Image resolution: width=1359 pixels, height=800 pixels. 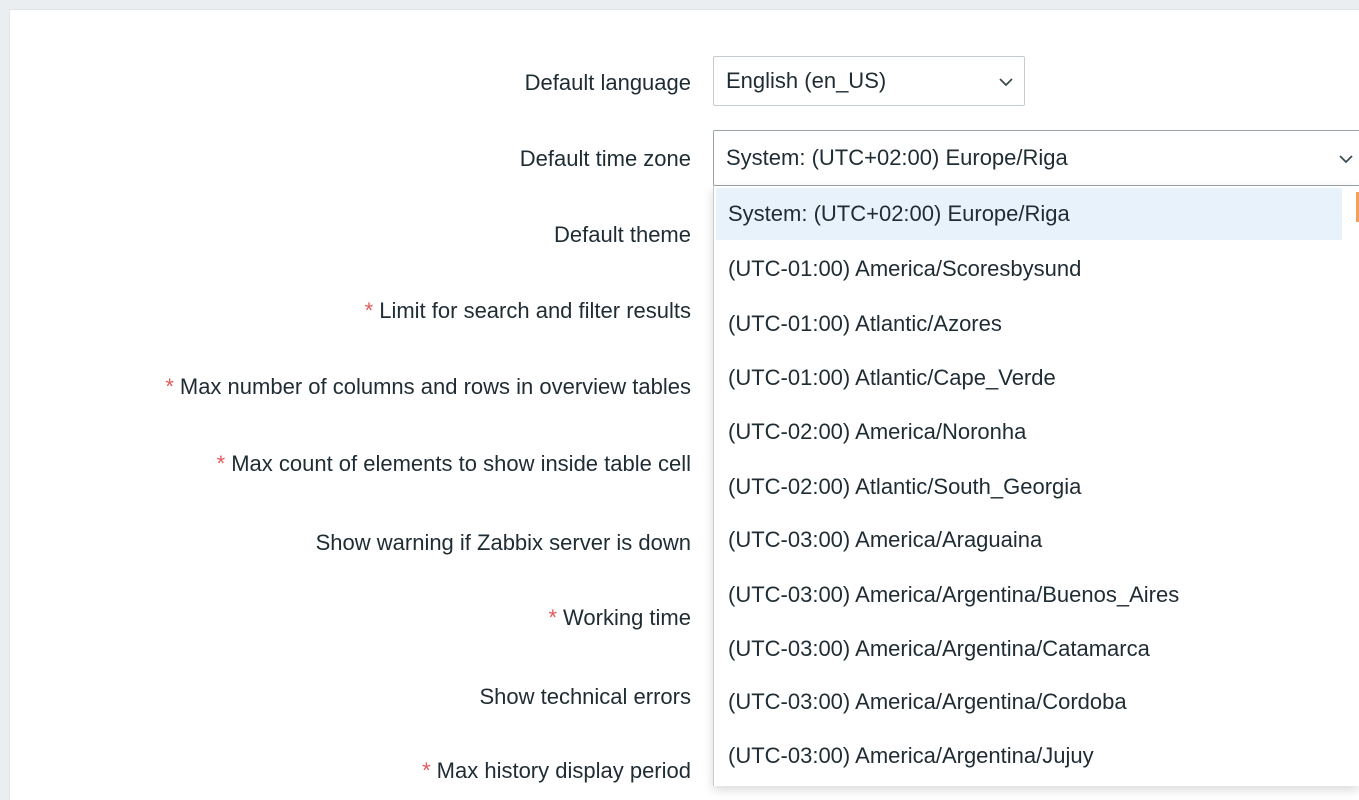 I want to click on label-default-time-zone: Default time zone, so click(x=605, y=158).